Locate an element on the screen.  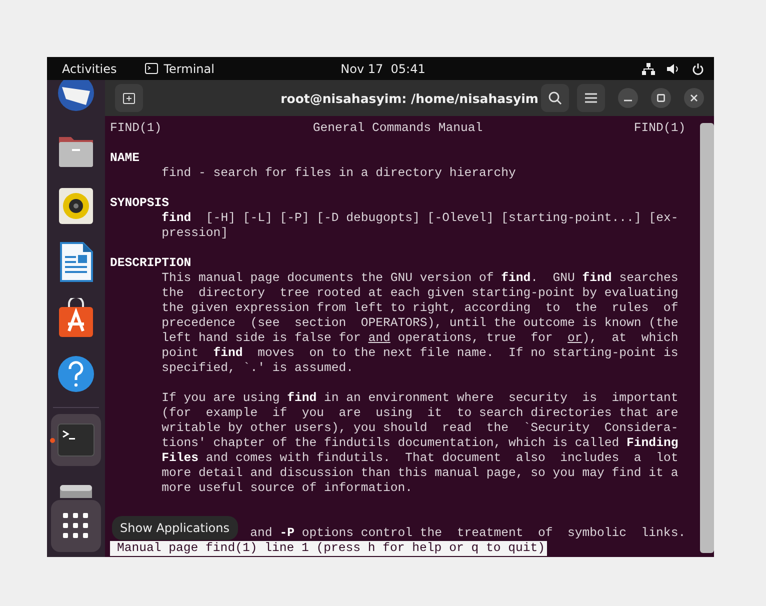
window-title: root@nisahasyim: /home/nisahasyim is located at coordinates (409, 98).